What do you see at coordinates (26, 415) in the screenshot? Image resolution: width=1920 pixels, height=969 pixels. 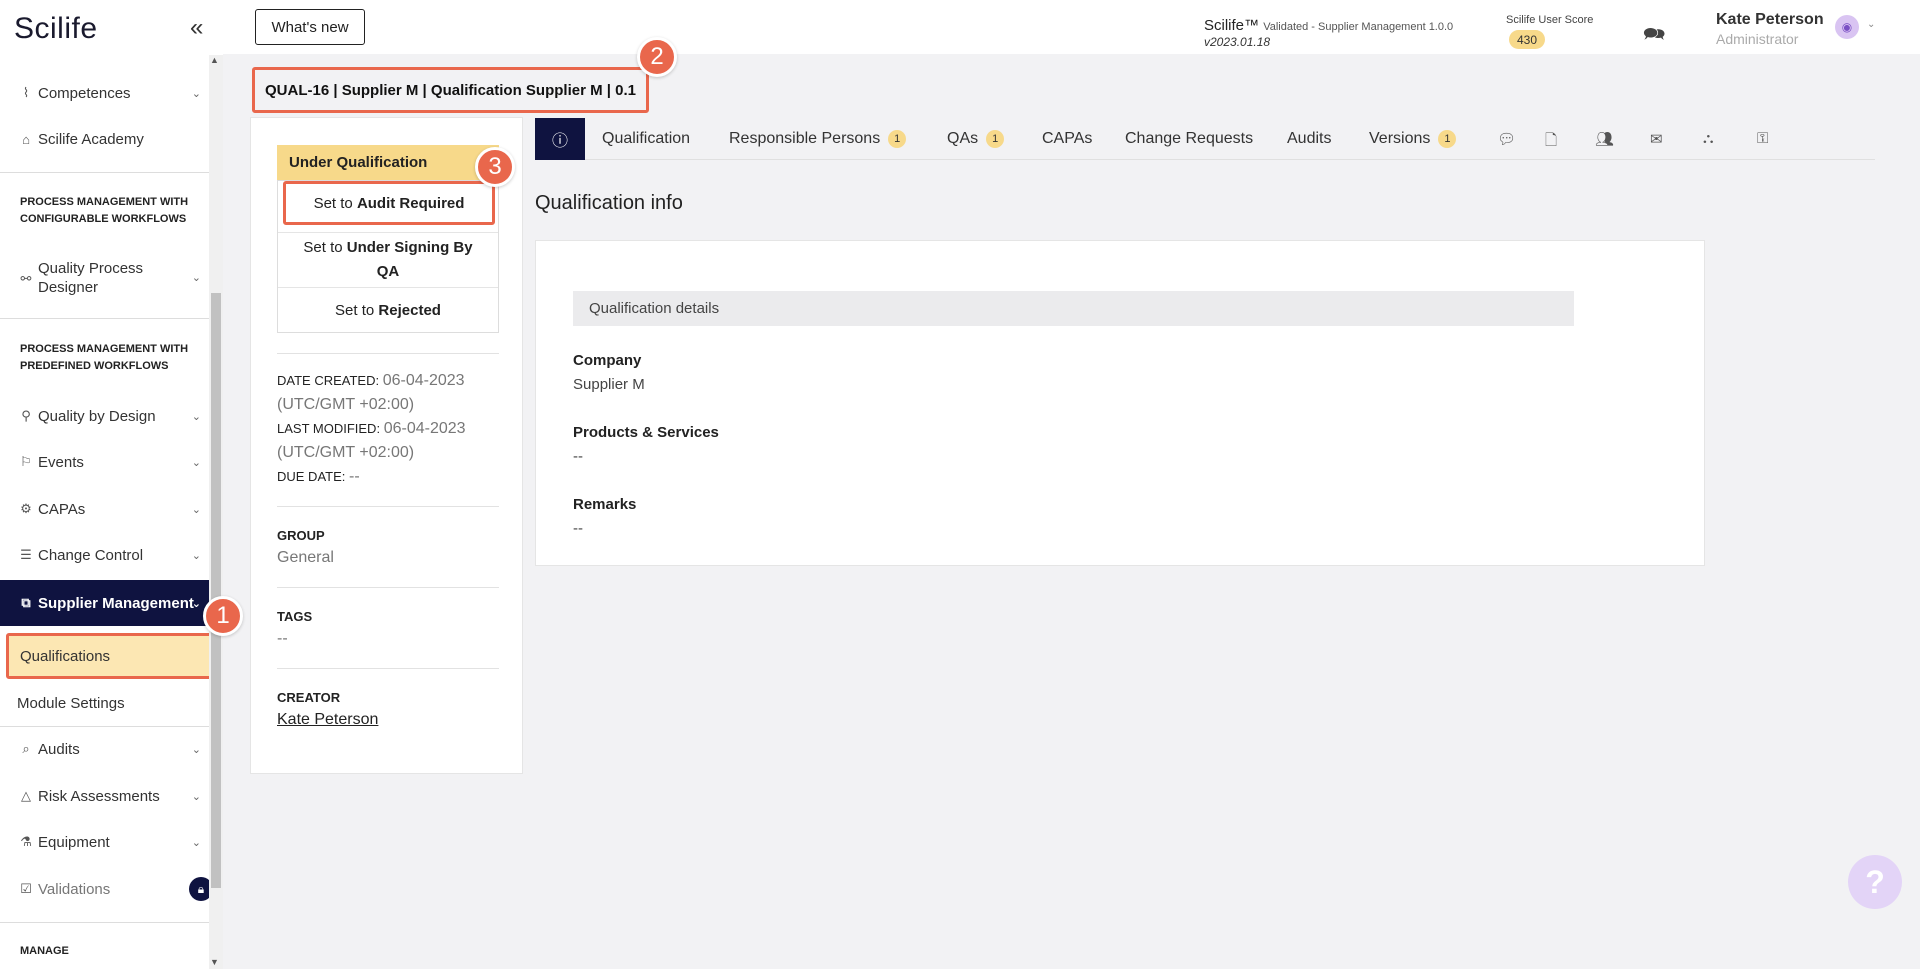 I see `quality-by-design-icon: ⚲` at bounding box center [26, 415].